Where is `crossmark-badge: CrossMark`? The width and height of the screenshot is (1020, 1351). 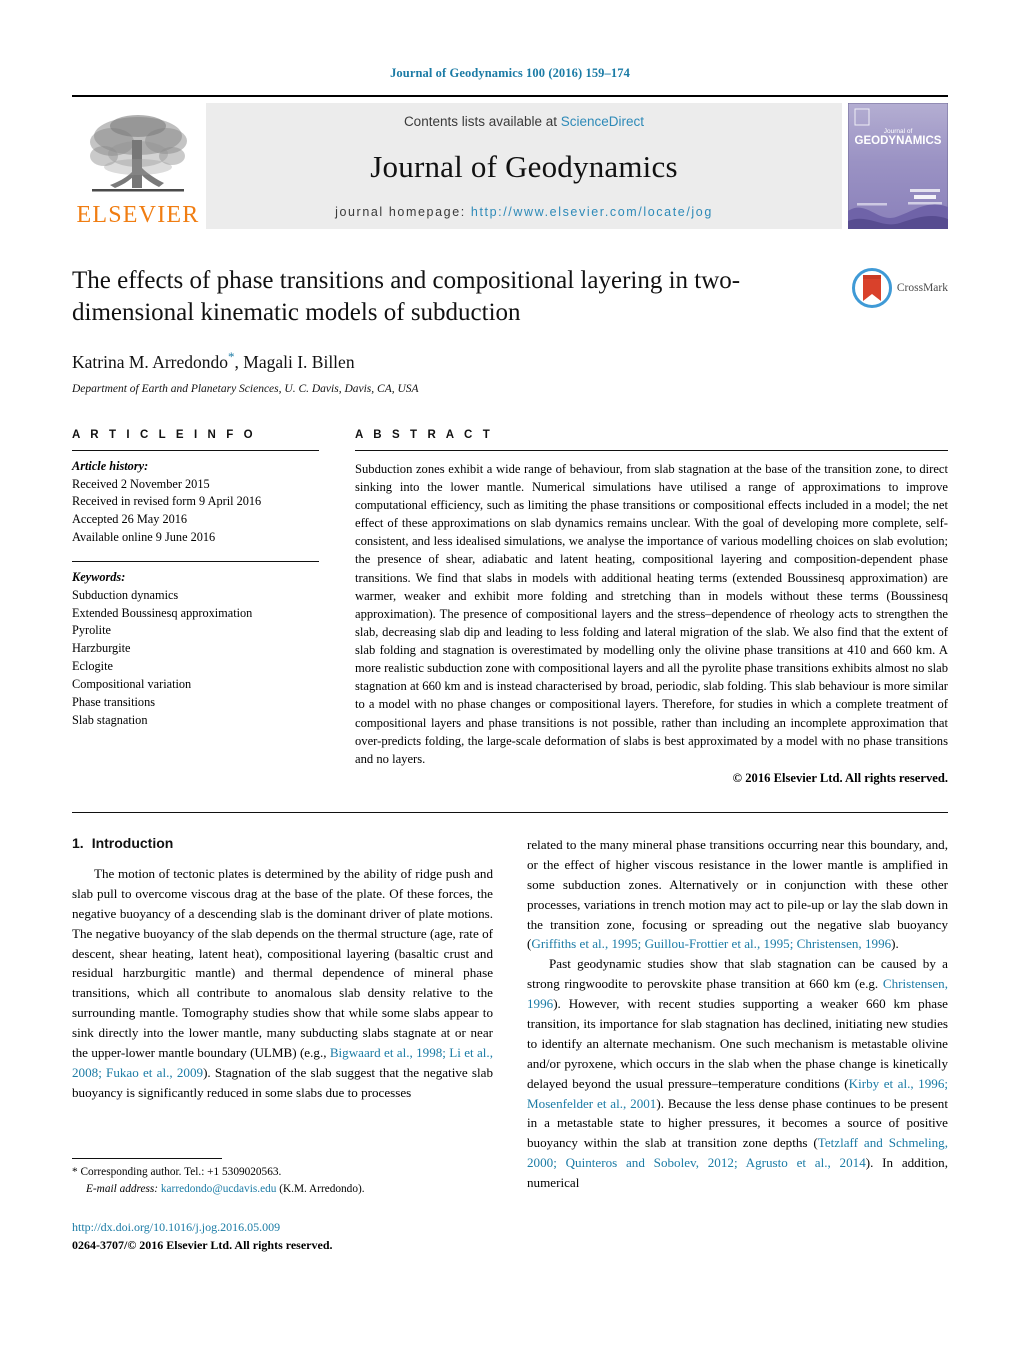
crossmark-badge: CrossMark is located at coordinates (899, 288).